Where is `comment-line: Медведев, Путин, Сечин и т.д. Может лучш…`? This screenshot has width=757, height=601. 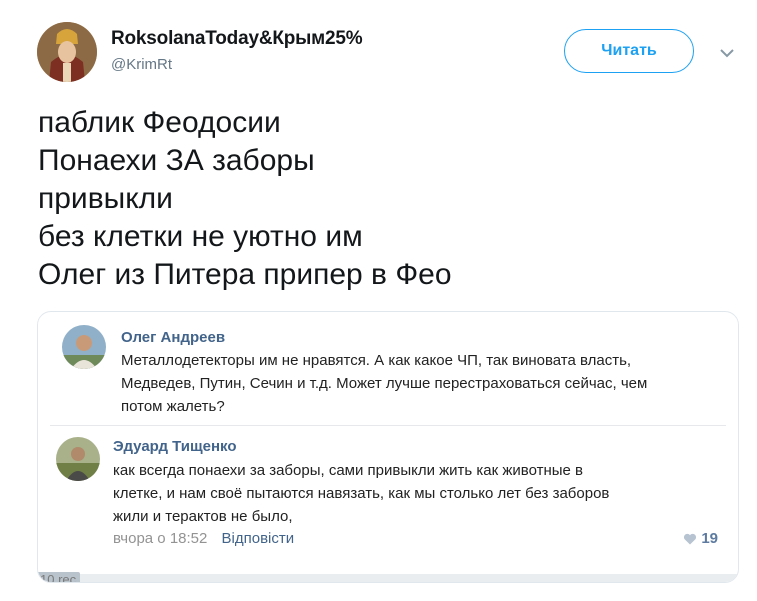 comment-line: Медведев, Путин, Сечин и т.д. Может лучш… is located at coordinates (384, 383).